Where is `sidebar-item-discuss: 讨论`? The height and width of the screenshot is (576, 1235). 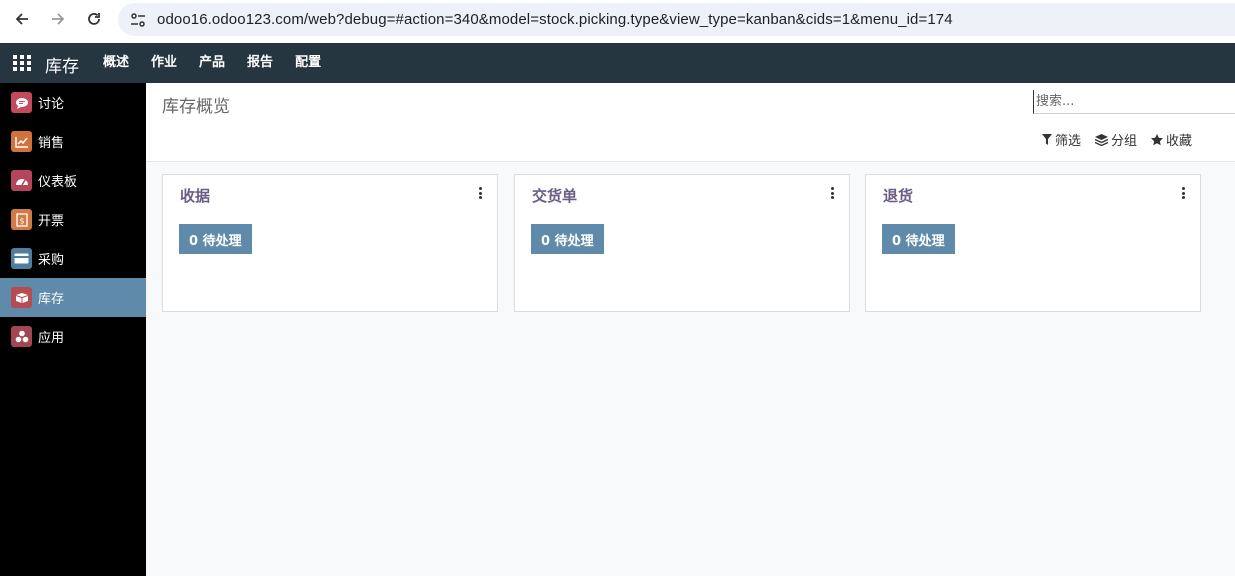 sidebar-item-discuss: 讨论 is located at coordinates (73, 102).